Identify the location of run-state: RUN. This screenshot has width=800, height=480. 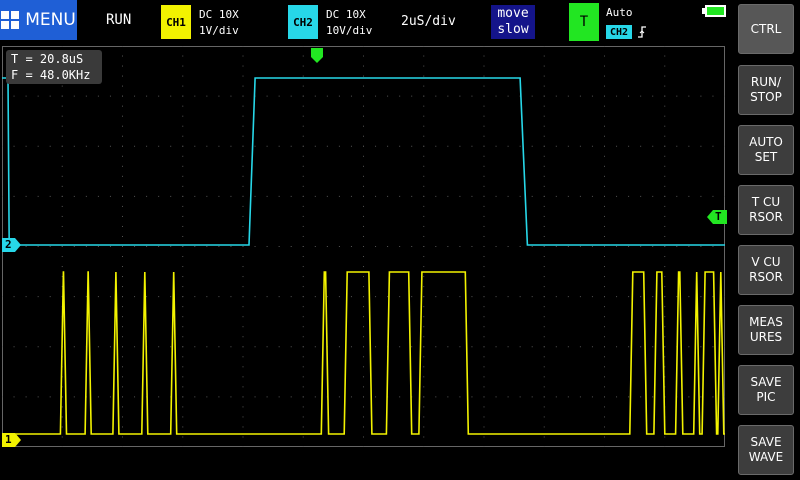
(118, 20).